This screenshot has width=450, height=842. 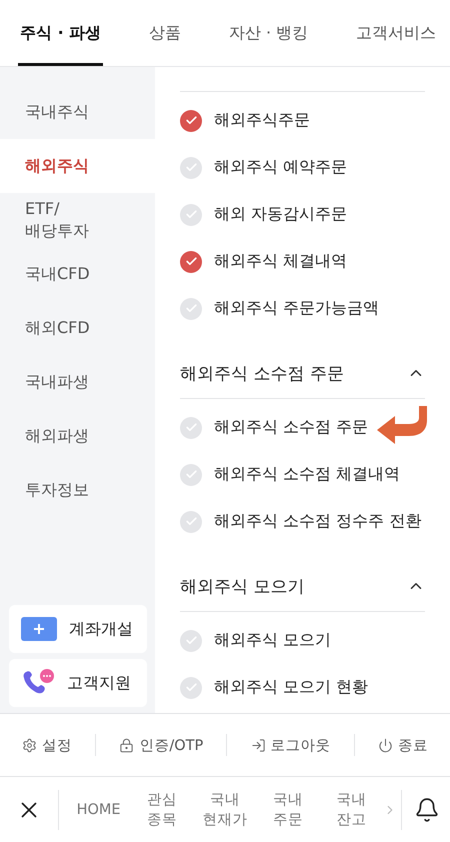 I want to click on nav-tab: 상품, so click(x=165, y=33).